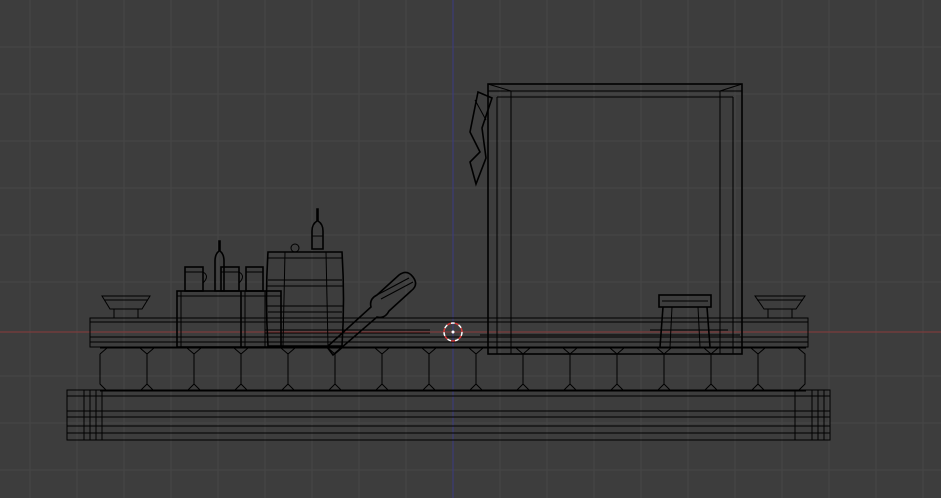  Describe the element at coordinates (305, 295) in the screenshot. I see `barrel` at that location.